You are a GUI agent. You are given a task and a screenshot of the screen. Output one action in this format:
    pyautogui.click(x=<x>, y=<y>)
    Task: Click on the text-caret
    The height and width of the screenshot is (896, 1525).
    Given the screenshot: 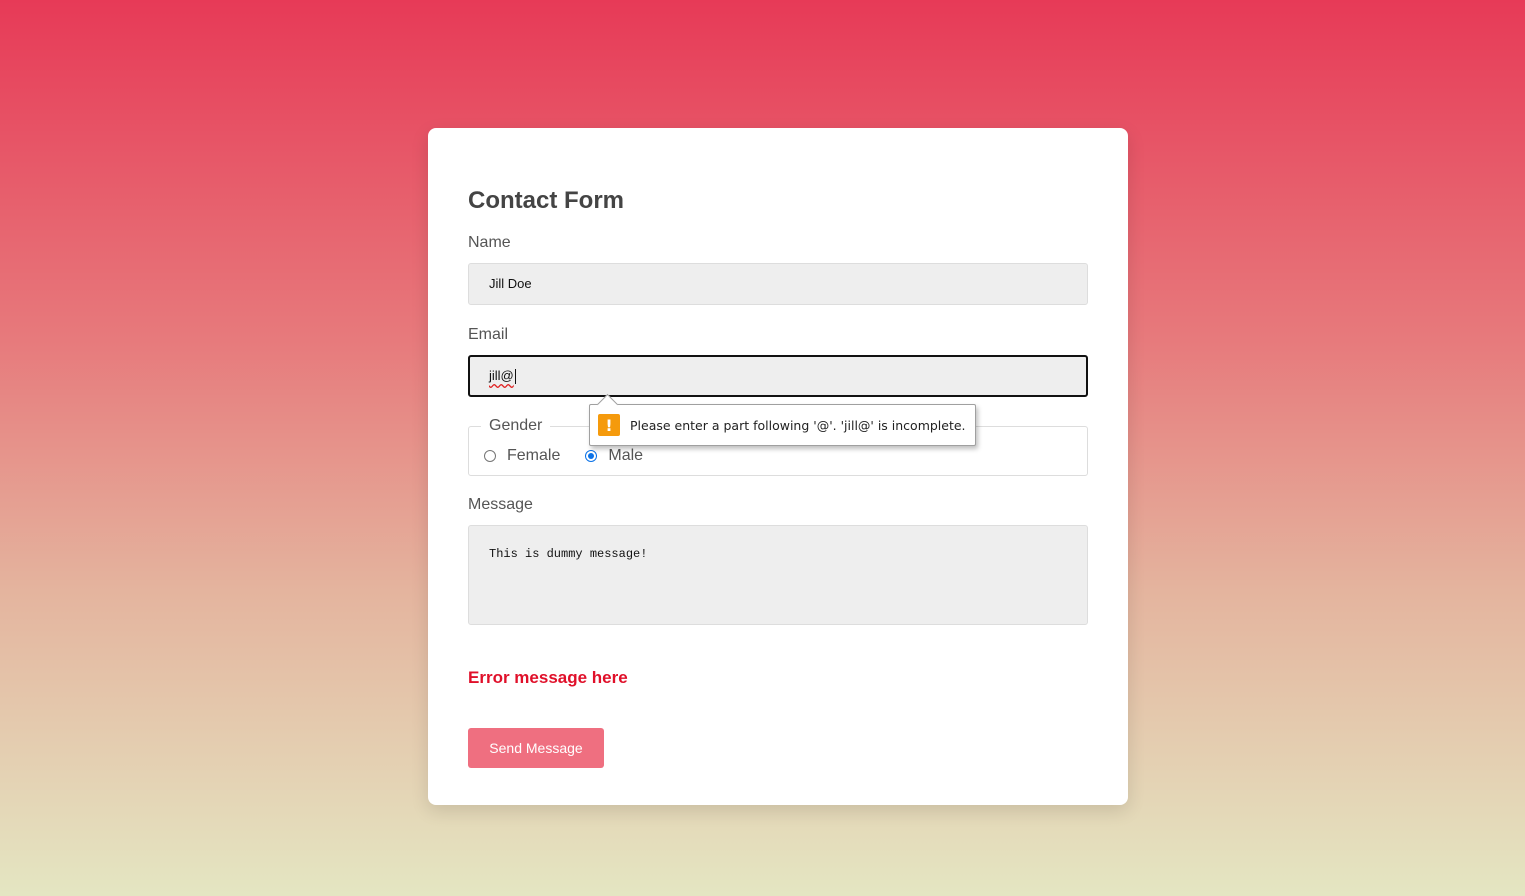 What is the action you would take?
    pyautogui.click(x=515, y=377)
    